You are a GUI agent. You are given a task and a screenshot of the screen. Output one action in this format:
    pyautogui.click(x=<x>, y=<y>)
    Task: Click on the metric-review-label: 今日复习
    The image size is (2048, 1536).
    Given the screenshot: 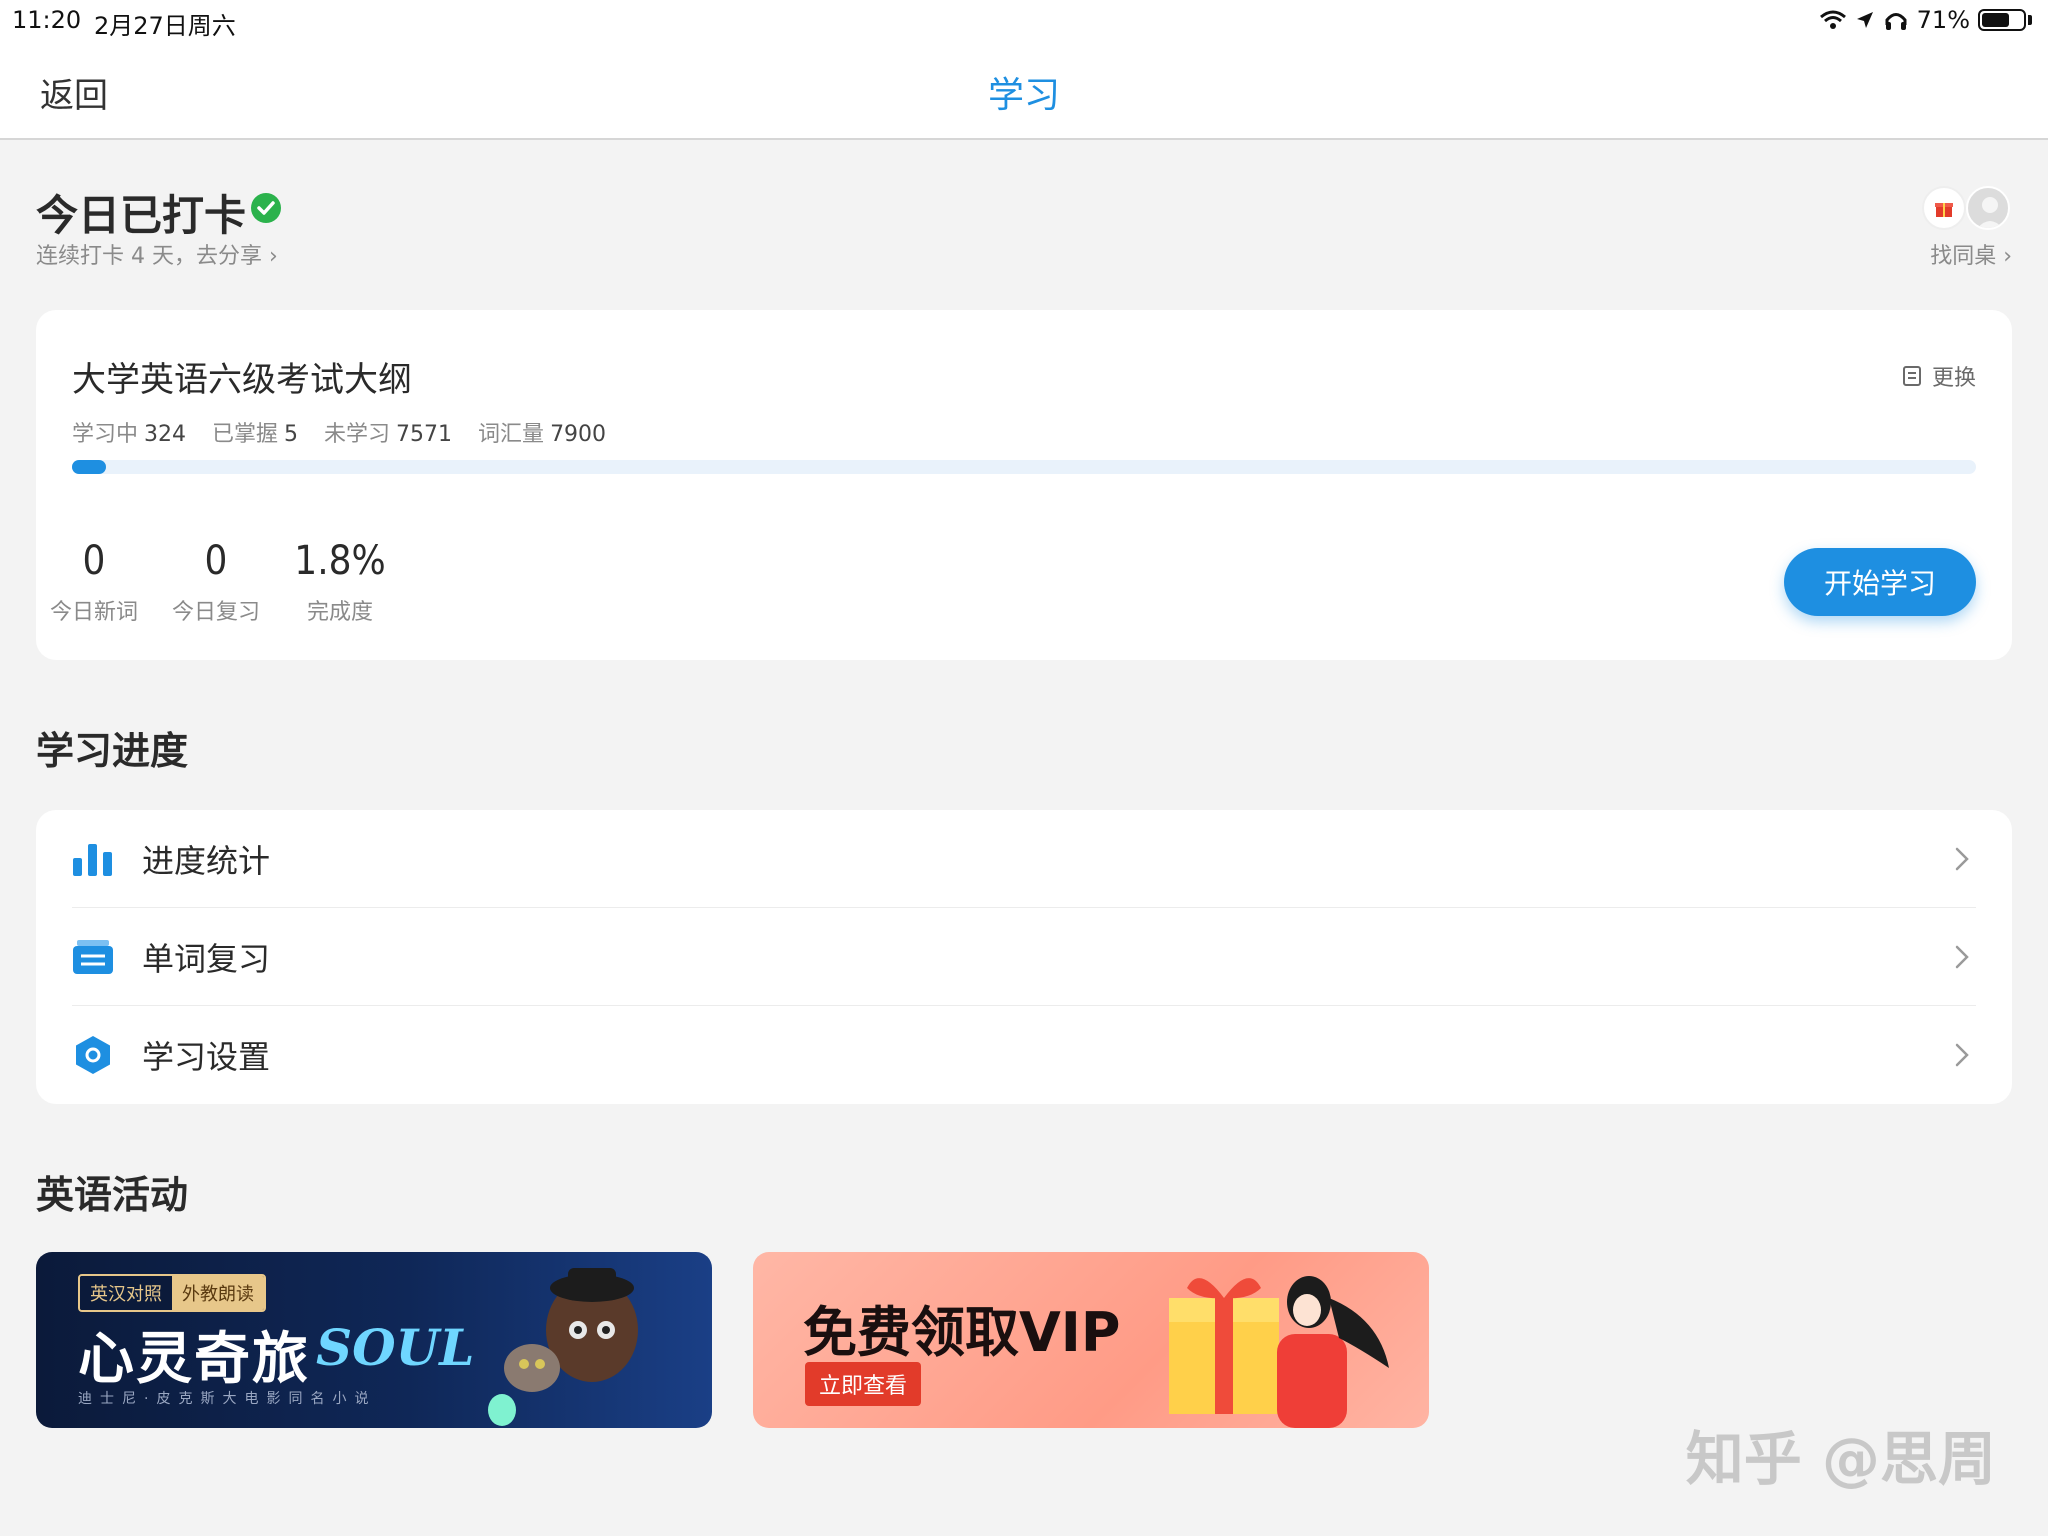 What is the action you would take?
    pyautogui.click(x=215, y=612)
    